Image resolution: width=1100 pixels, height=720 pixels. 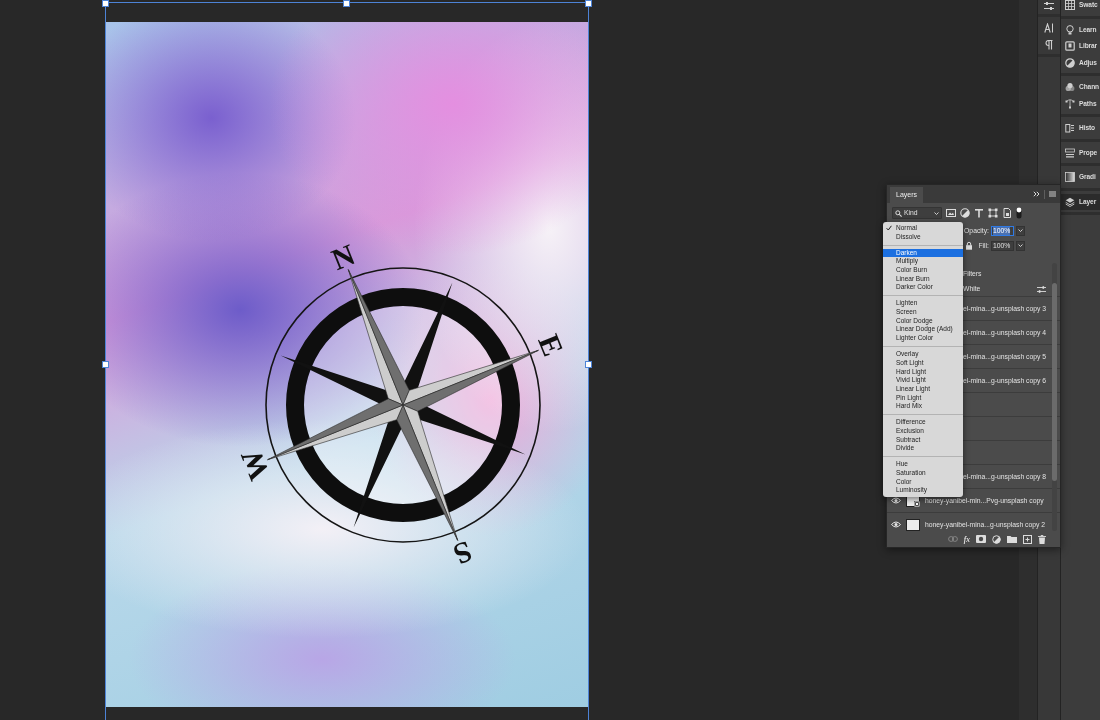 What do you see at coordinates (1070, 103) in the screenshot?
I see `path-nodes-icon` at bounding box center [1070, 103].